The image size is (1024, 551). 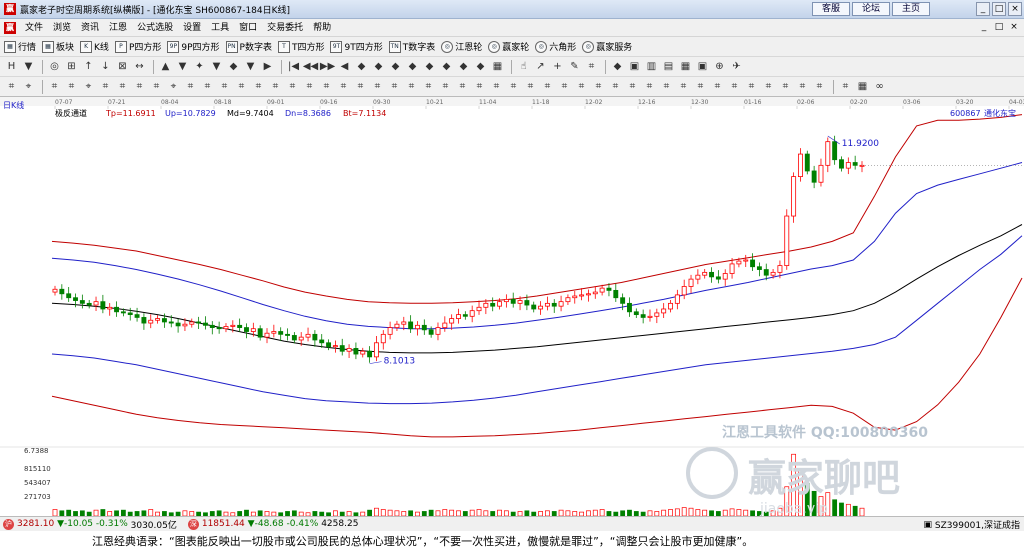 What do you see at coordinates (719, 66) in the screenshot?
I see `toolbar2-tool-icon-39: ⊕` at bounding box center [719, 66].